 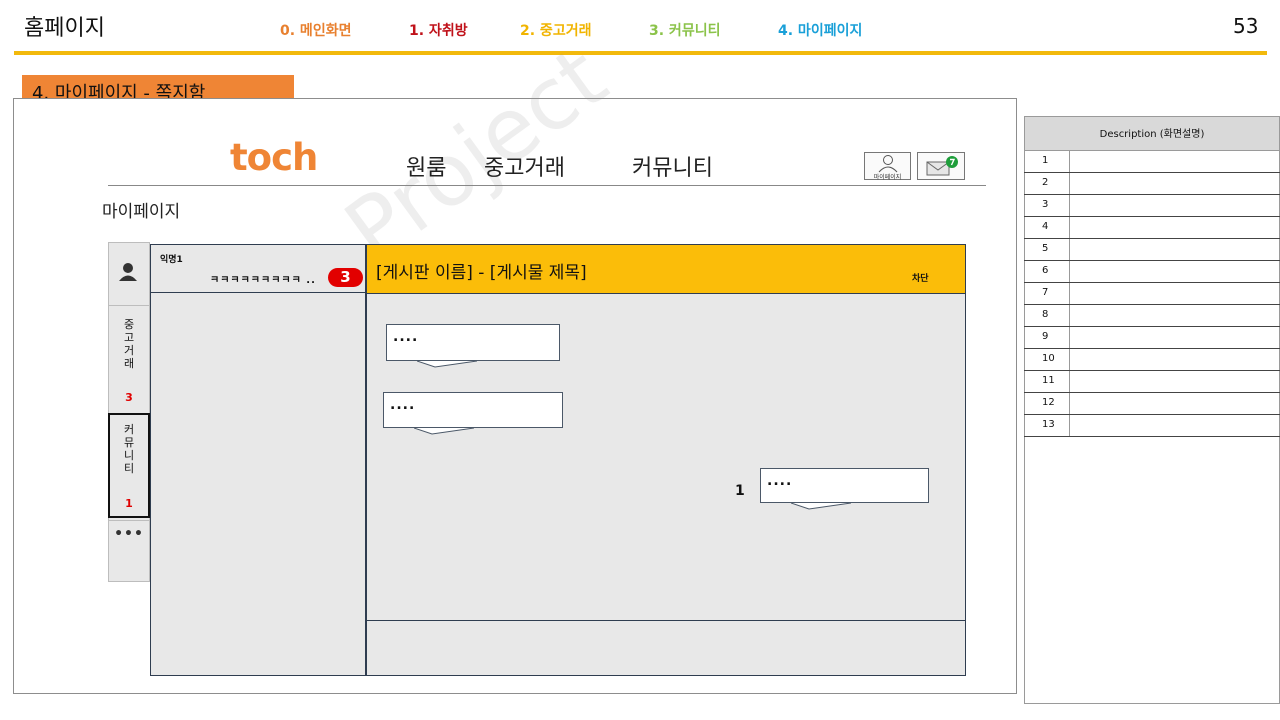 I want to click on mail-icon, so click(x=942, y=166).